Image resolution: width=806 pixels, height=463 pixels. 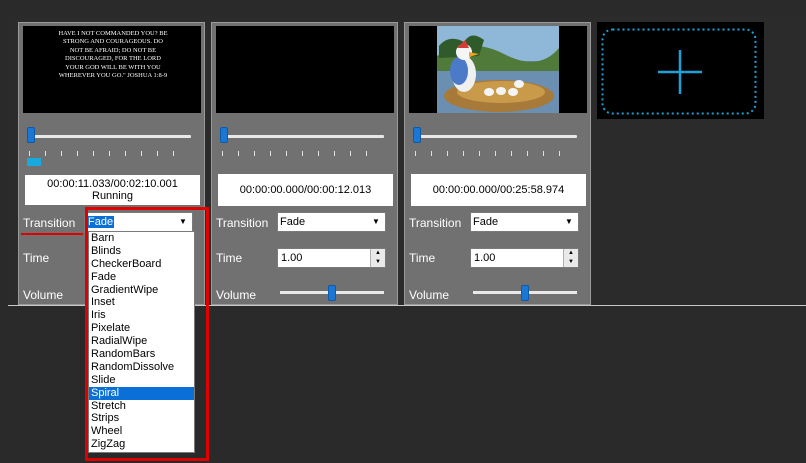 I want to click on time-label-3: Time, so click(x=422, y=258).